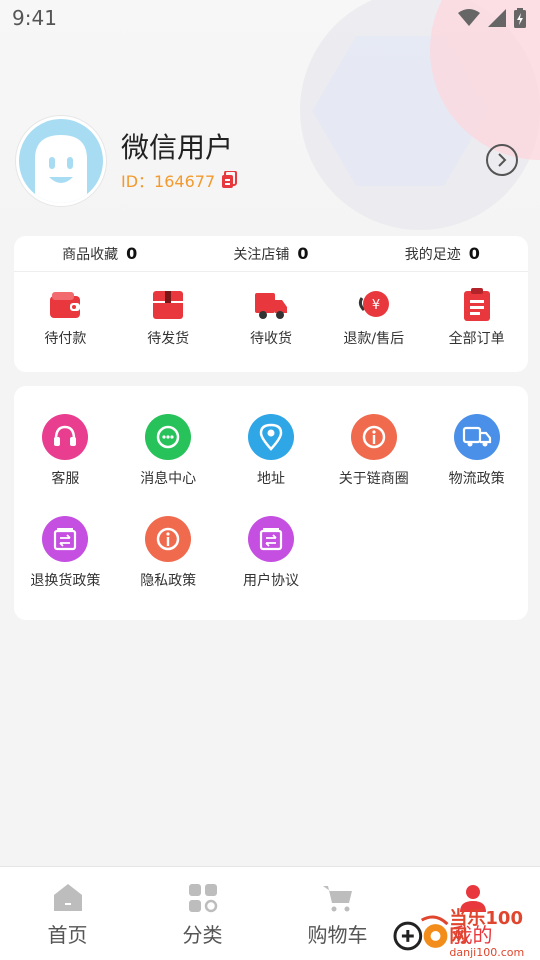 This screenshot has width=540, height=960. Describe the element at coordinates (229, 180) in the screenshot. I see `copy-icon` at that location.